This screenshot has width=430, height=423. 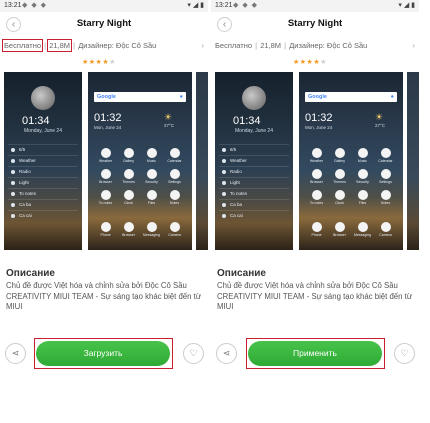 What do you see at coordinates (169, 125) in the screenshot?
I see `weather-temp: 27°C` at bounding box center [169, 125].